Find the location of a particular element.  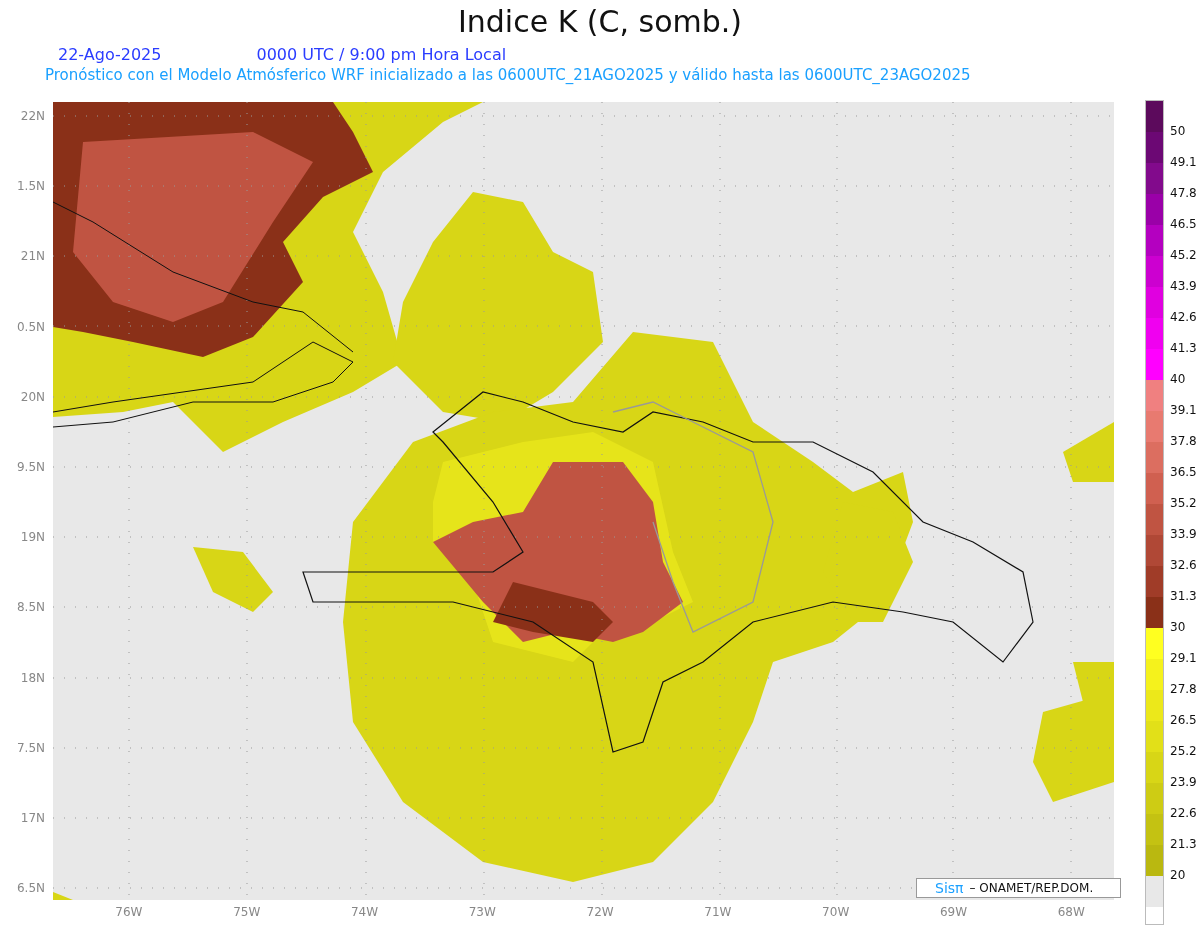

latitude-label: 1.5N is located at coordinates (30, 187).